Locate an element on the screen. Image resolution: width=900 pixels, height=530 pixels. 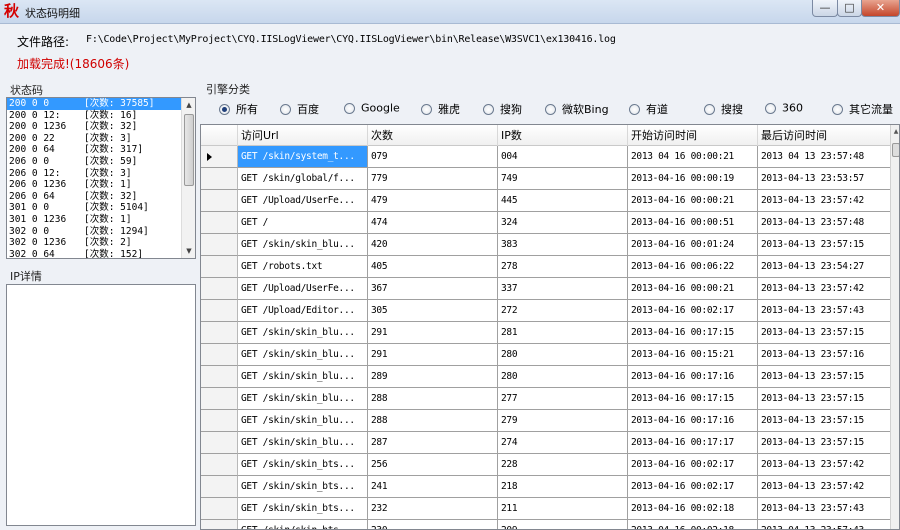
table-cell: 2013-04-16 00:06:22 is located at coordinates (693, 267).